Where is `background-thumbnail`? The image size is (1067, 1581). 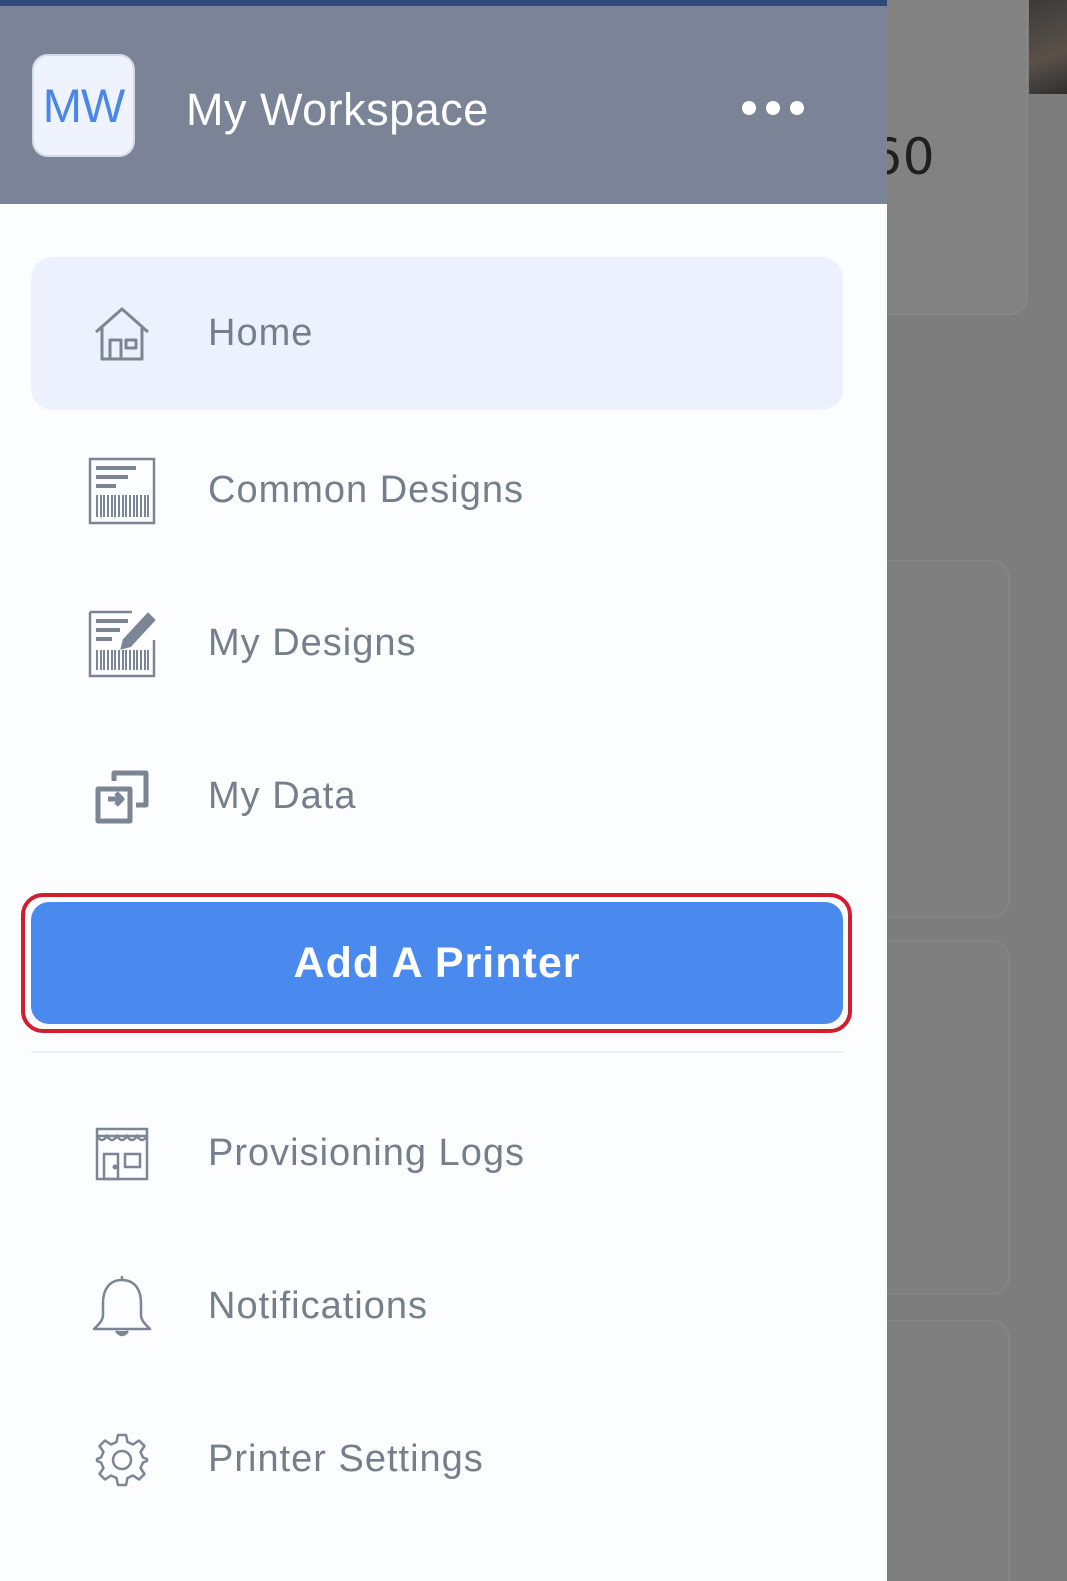
background-thumbnail is located at coordinates (1048, 47).